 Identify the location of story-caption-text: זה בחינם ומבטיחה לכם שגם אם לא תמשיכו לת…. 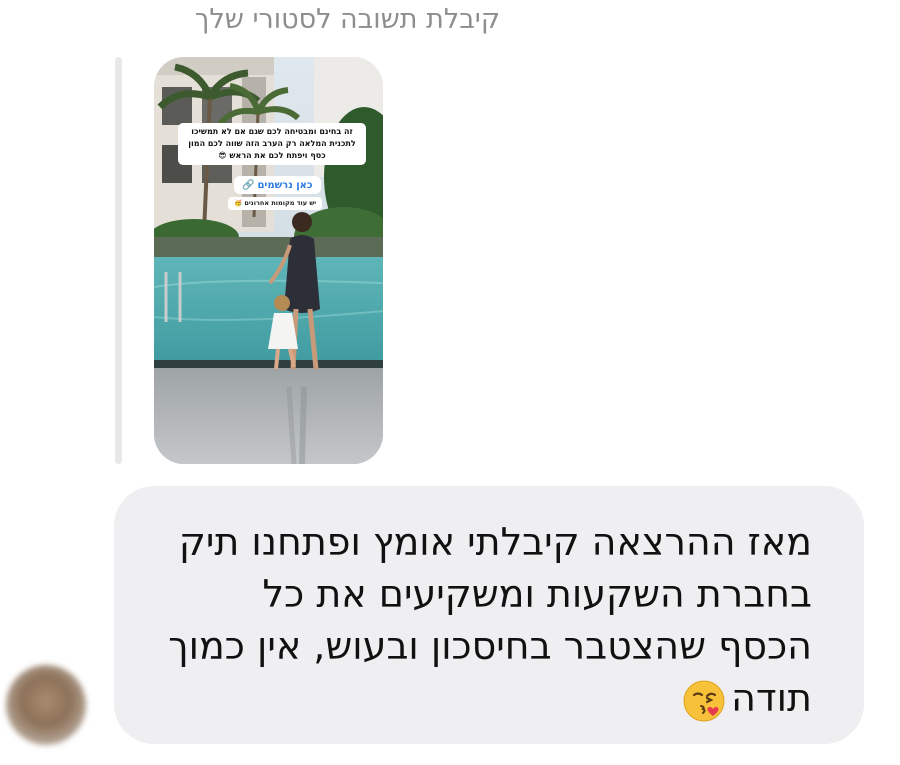
(272, 144).